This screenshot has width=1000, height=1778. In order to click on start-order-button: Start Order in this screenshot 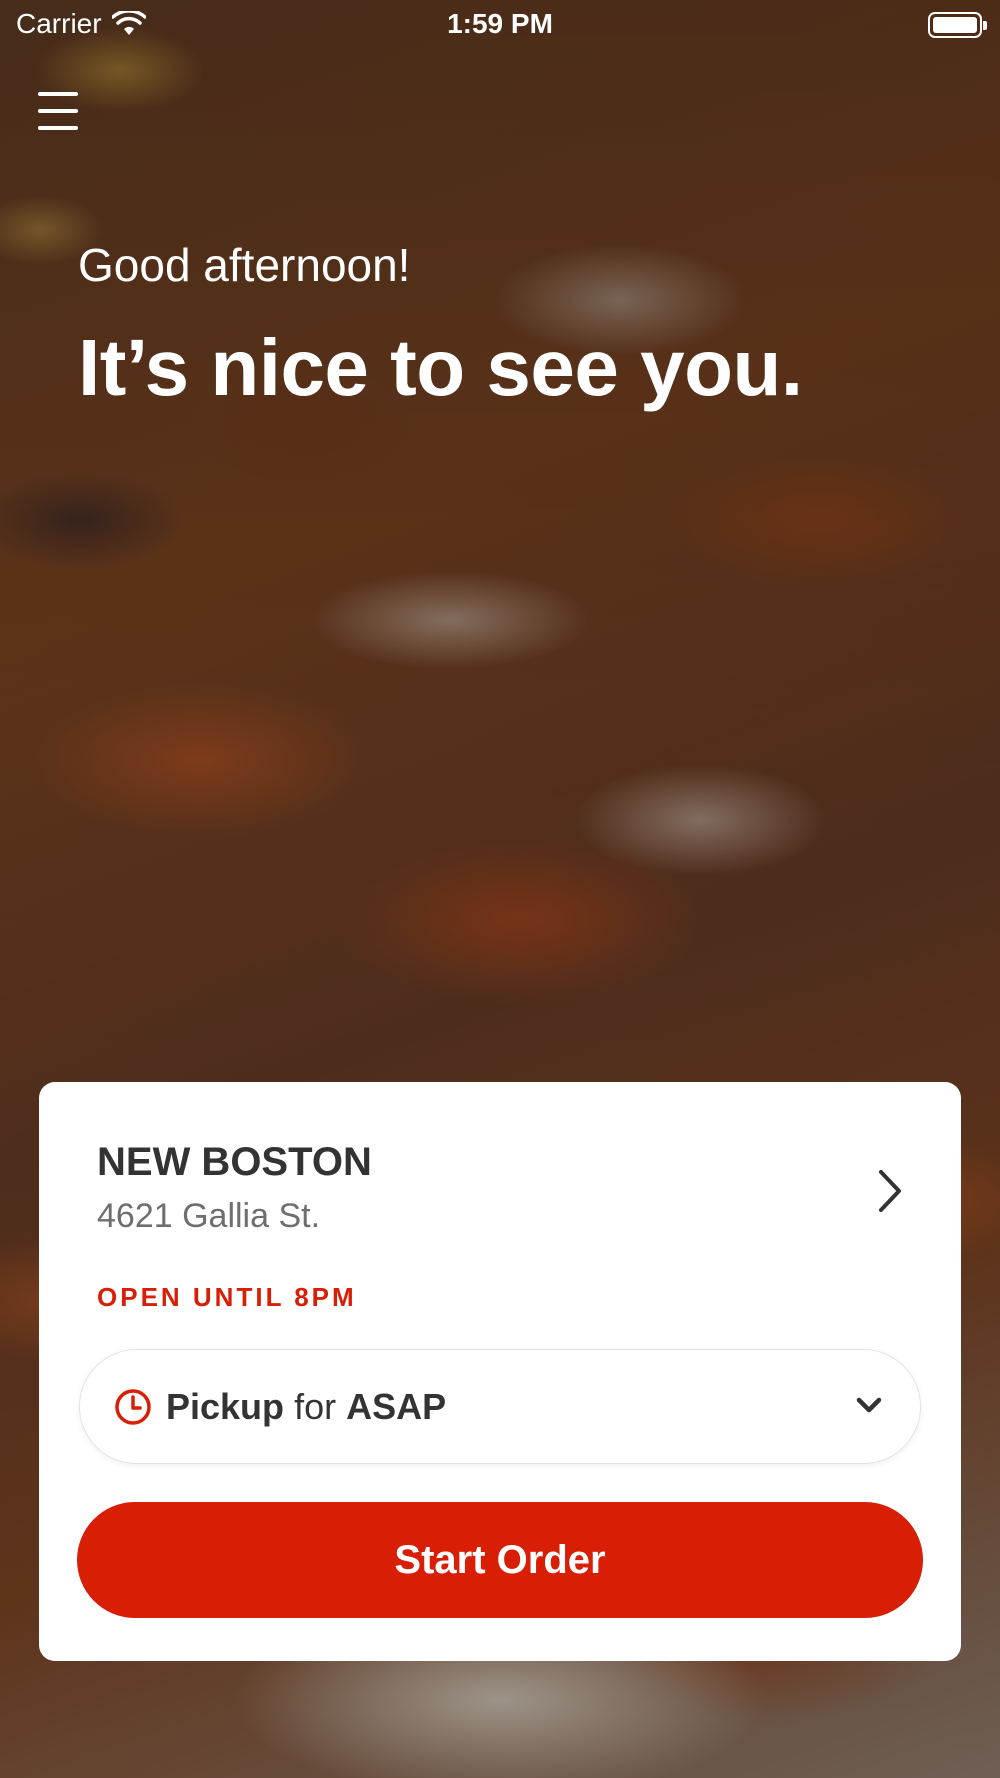, I will do `click(500, 1560)`.